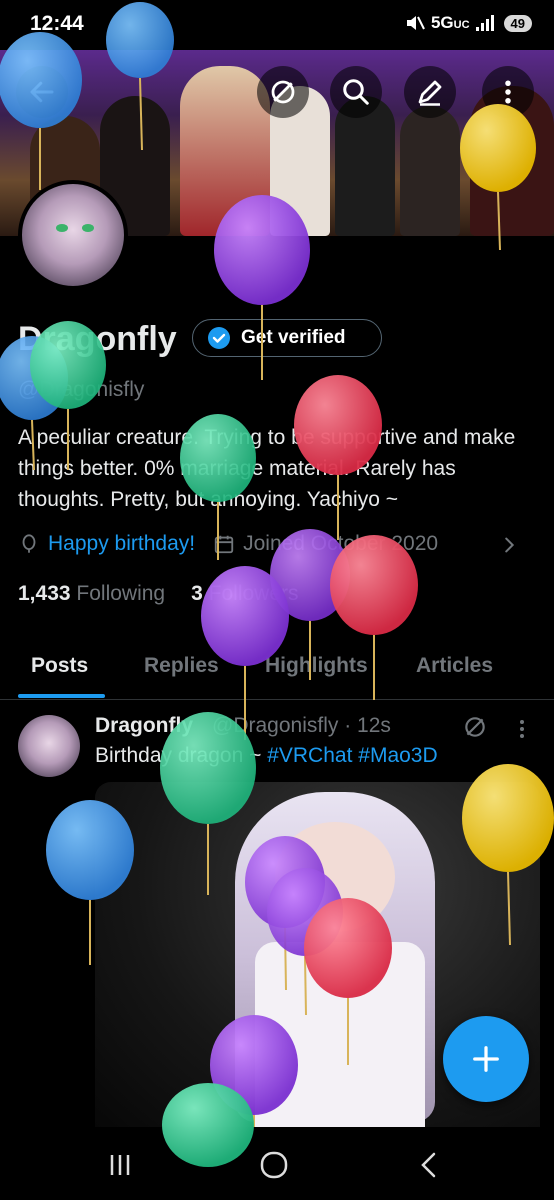 Image resolution: width=554 pixels, height=1200 pixels. I want to click on more-vertical-icon, so click(508, 92).